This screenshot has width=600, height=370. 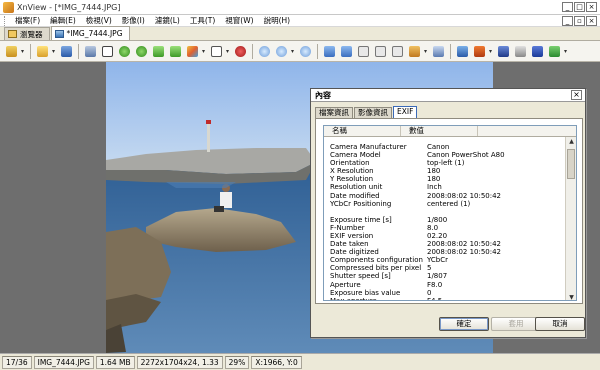 I want to click on exif-row: Exposure time [s] 1/800, so click(x=445, y=220).